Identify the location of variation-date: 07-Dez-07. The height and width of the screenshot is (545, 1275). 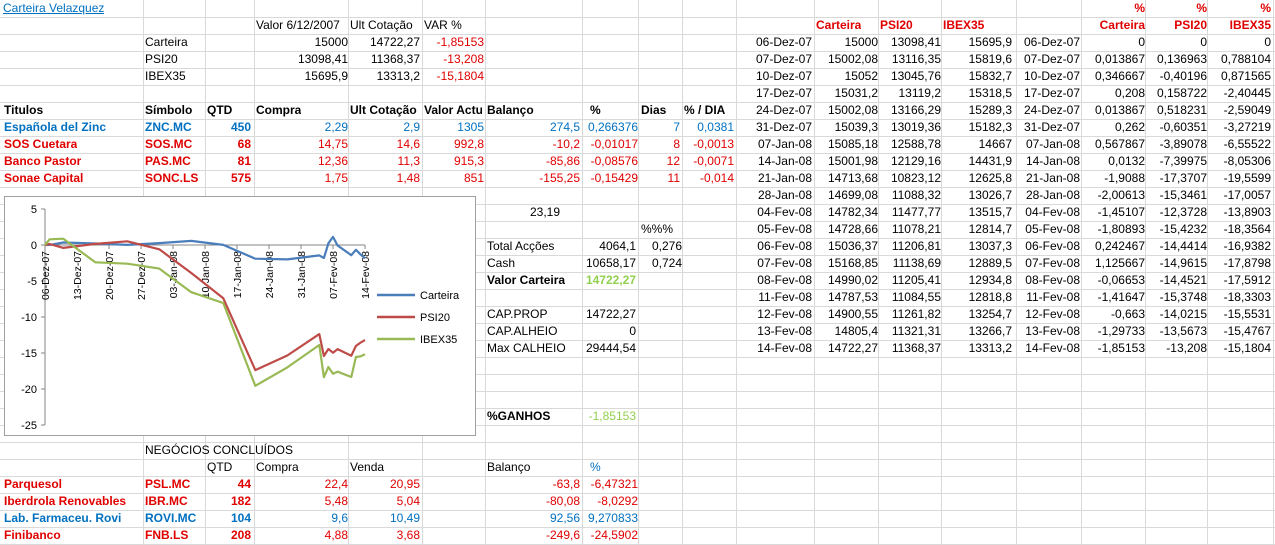
(1051, 59).